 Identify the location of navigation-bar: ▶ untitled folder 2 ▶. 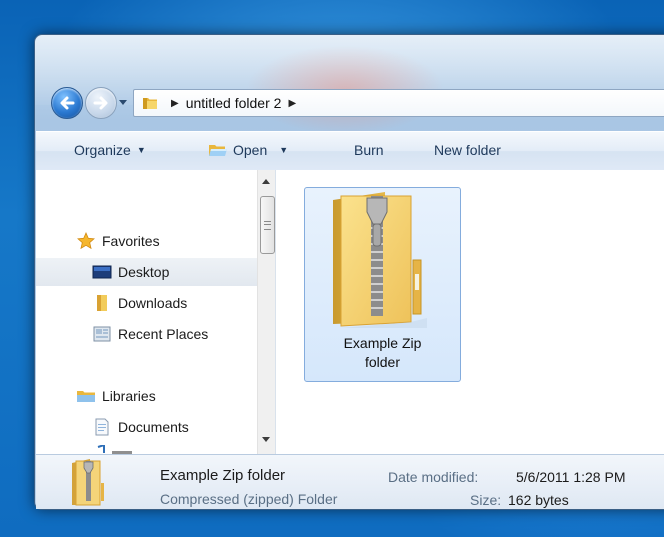
(357, 102).